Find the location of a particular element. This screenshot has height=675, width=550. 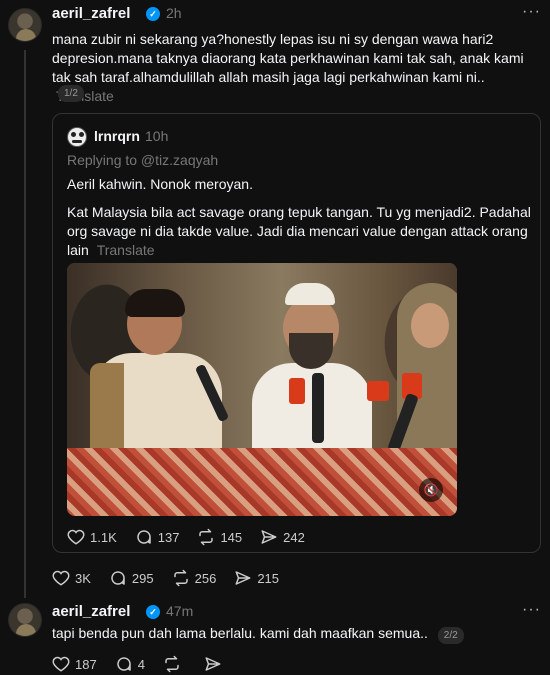

like-button: 3K is located at coordinates (71, 578).